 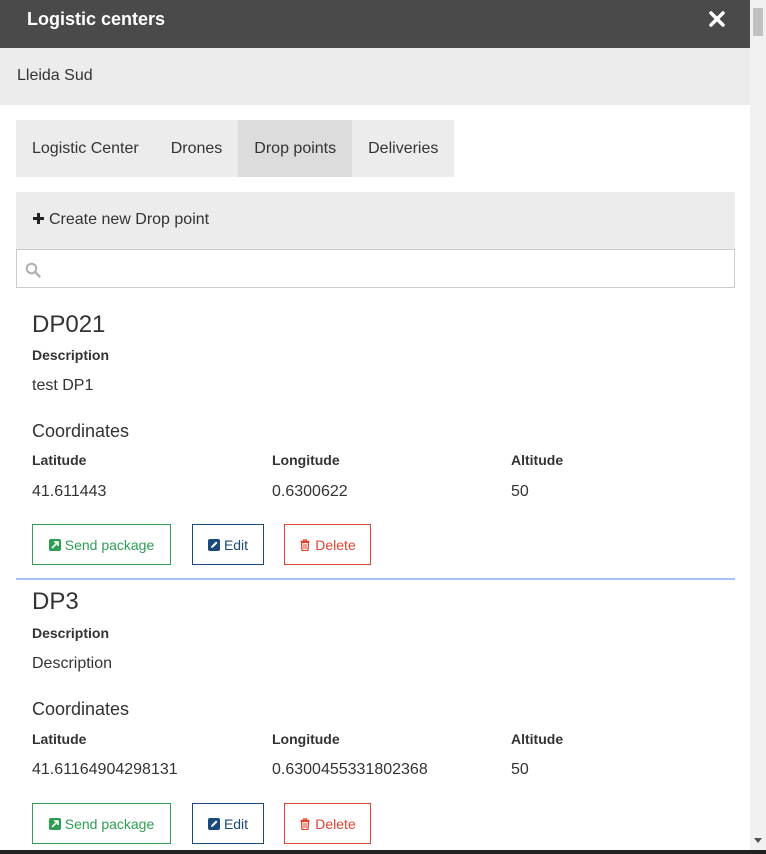 What do you see at coordinates (55, 601) in the screenshot?
I see `drop-point-name: DP3` at bounding box center [55, 601].